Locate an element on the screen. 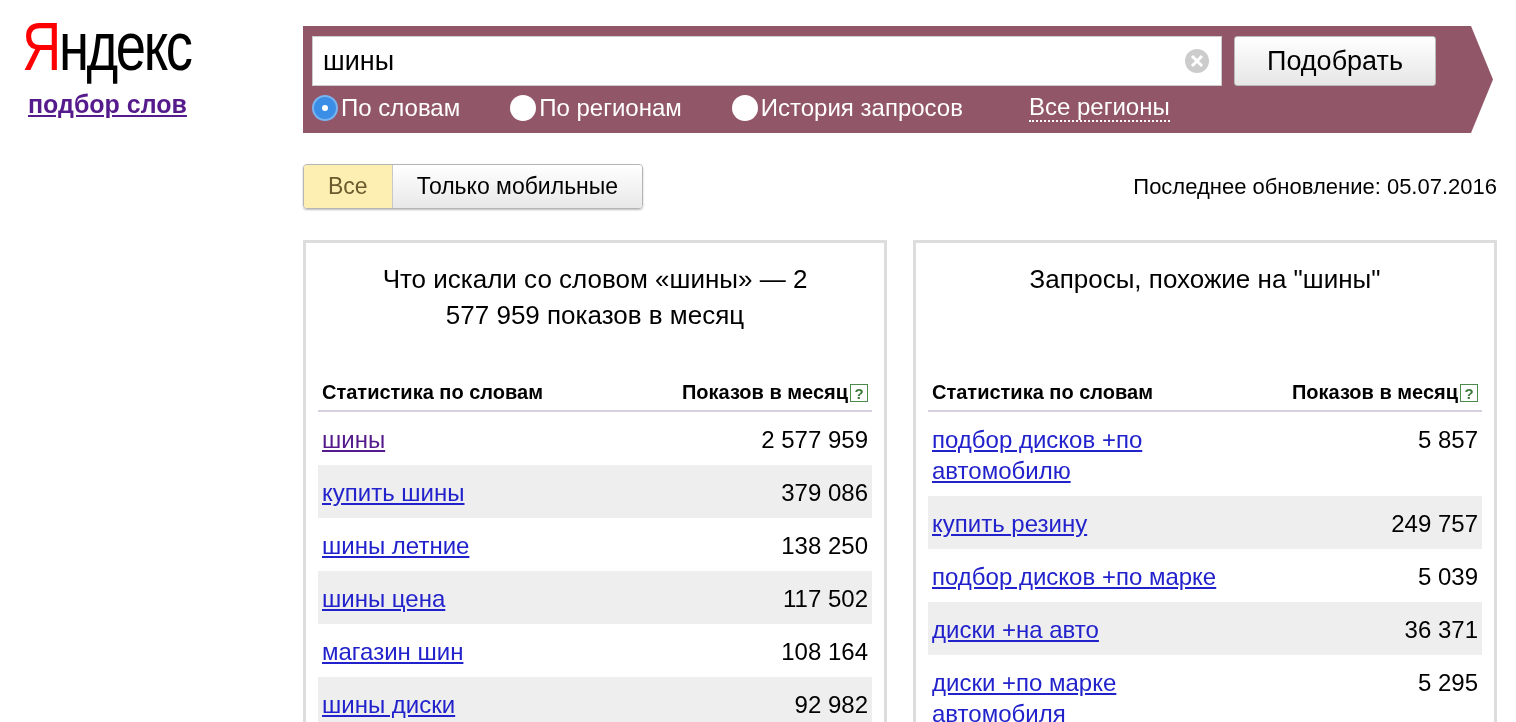 The height and width of the screenshot is (722, 1516). phrase-link: шины цена is located at coordinates (384, 598).